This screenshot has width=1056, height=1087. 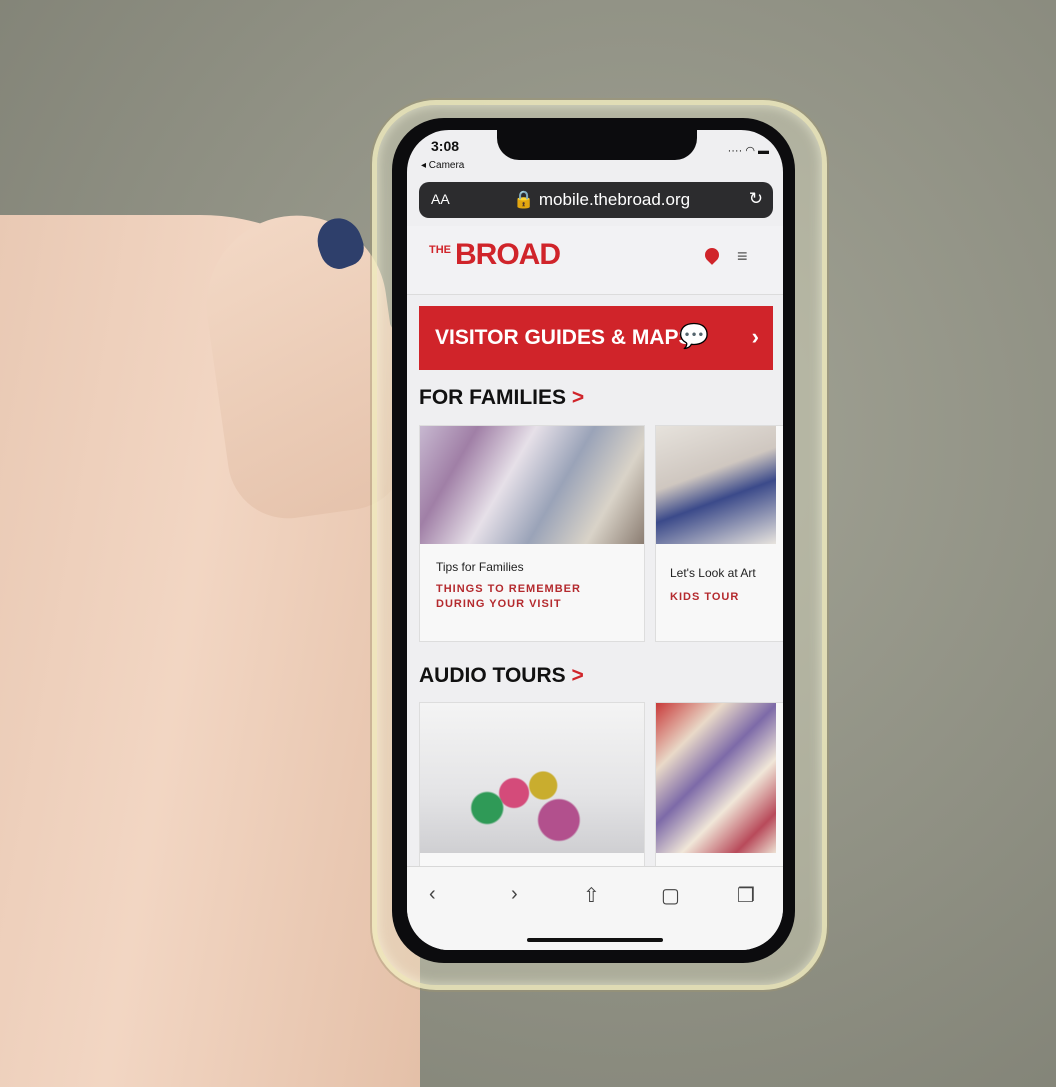 What do you see at coordinates (712, 255) in the screenshot?
I see `location-pin-icon` at bounding box center [712, 255].